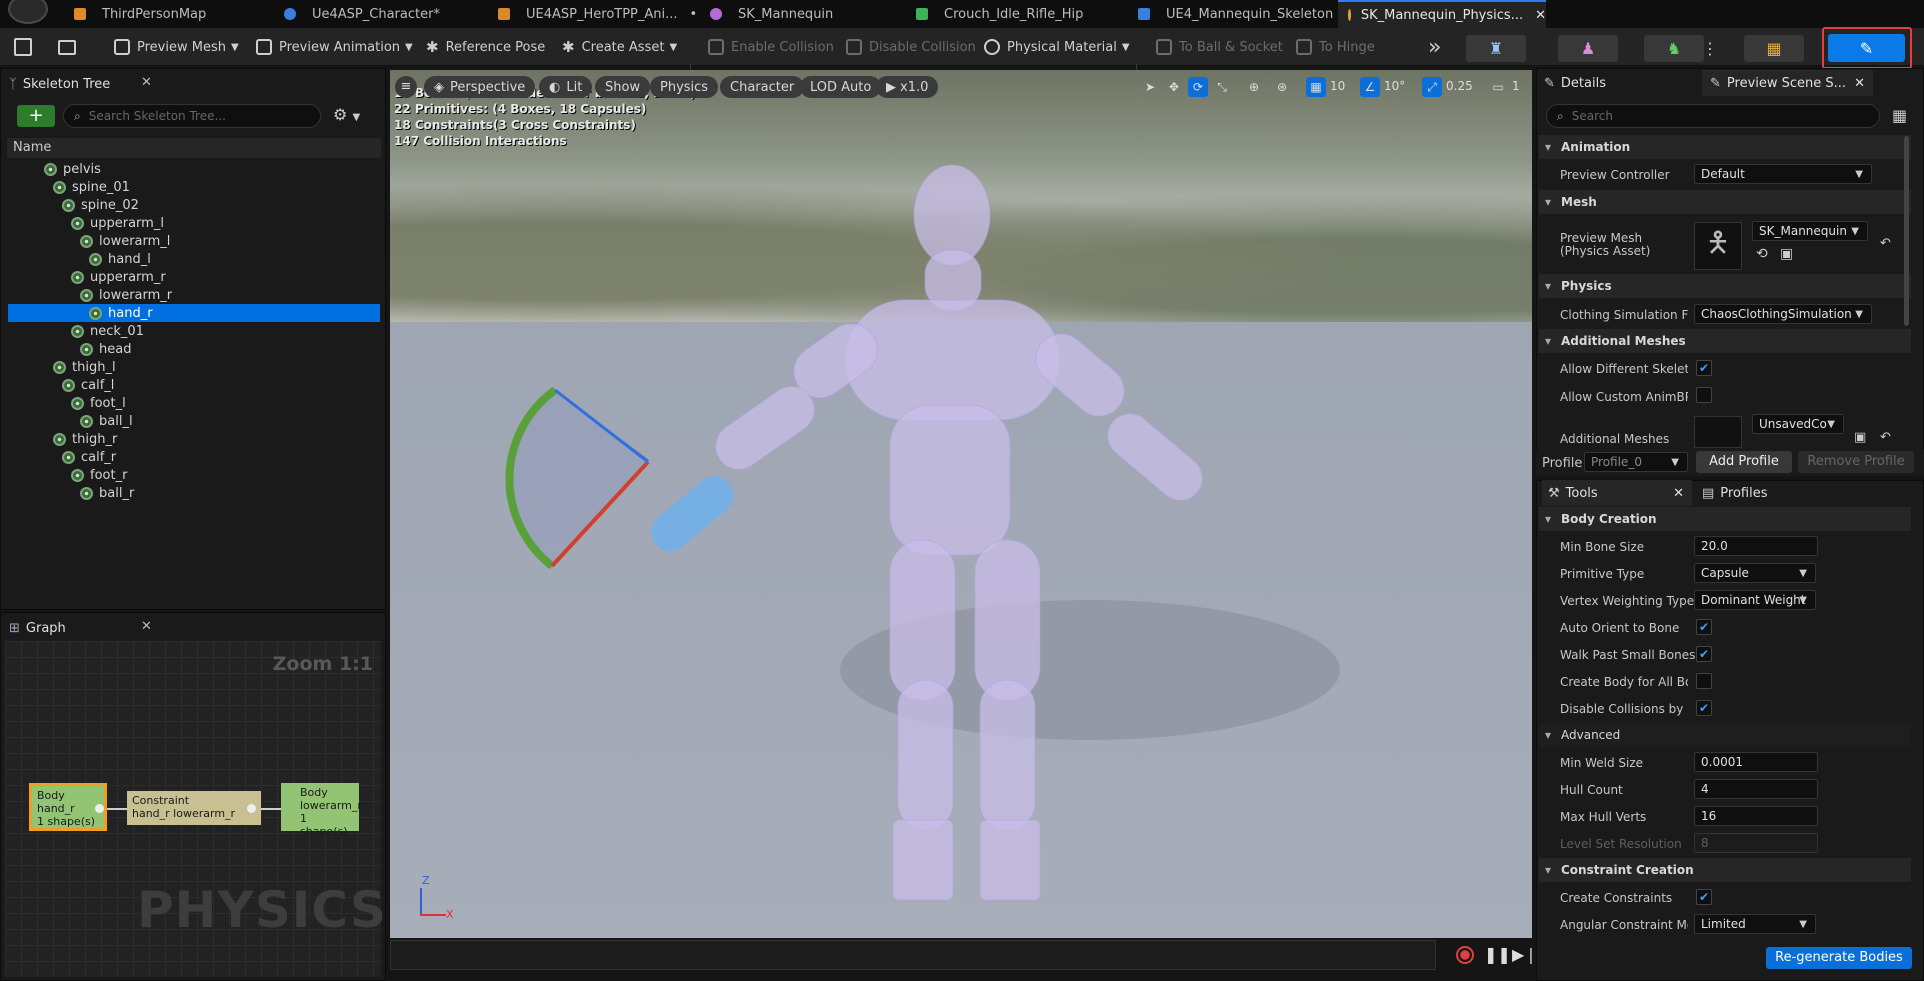 The width and height of the screenshot is (1924, 981). I want to click on walk-past-checkbox: ✔, so click(1704, 654).